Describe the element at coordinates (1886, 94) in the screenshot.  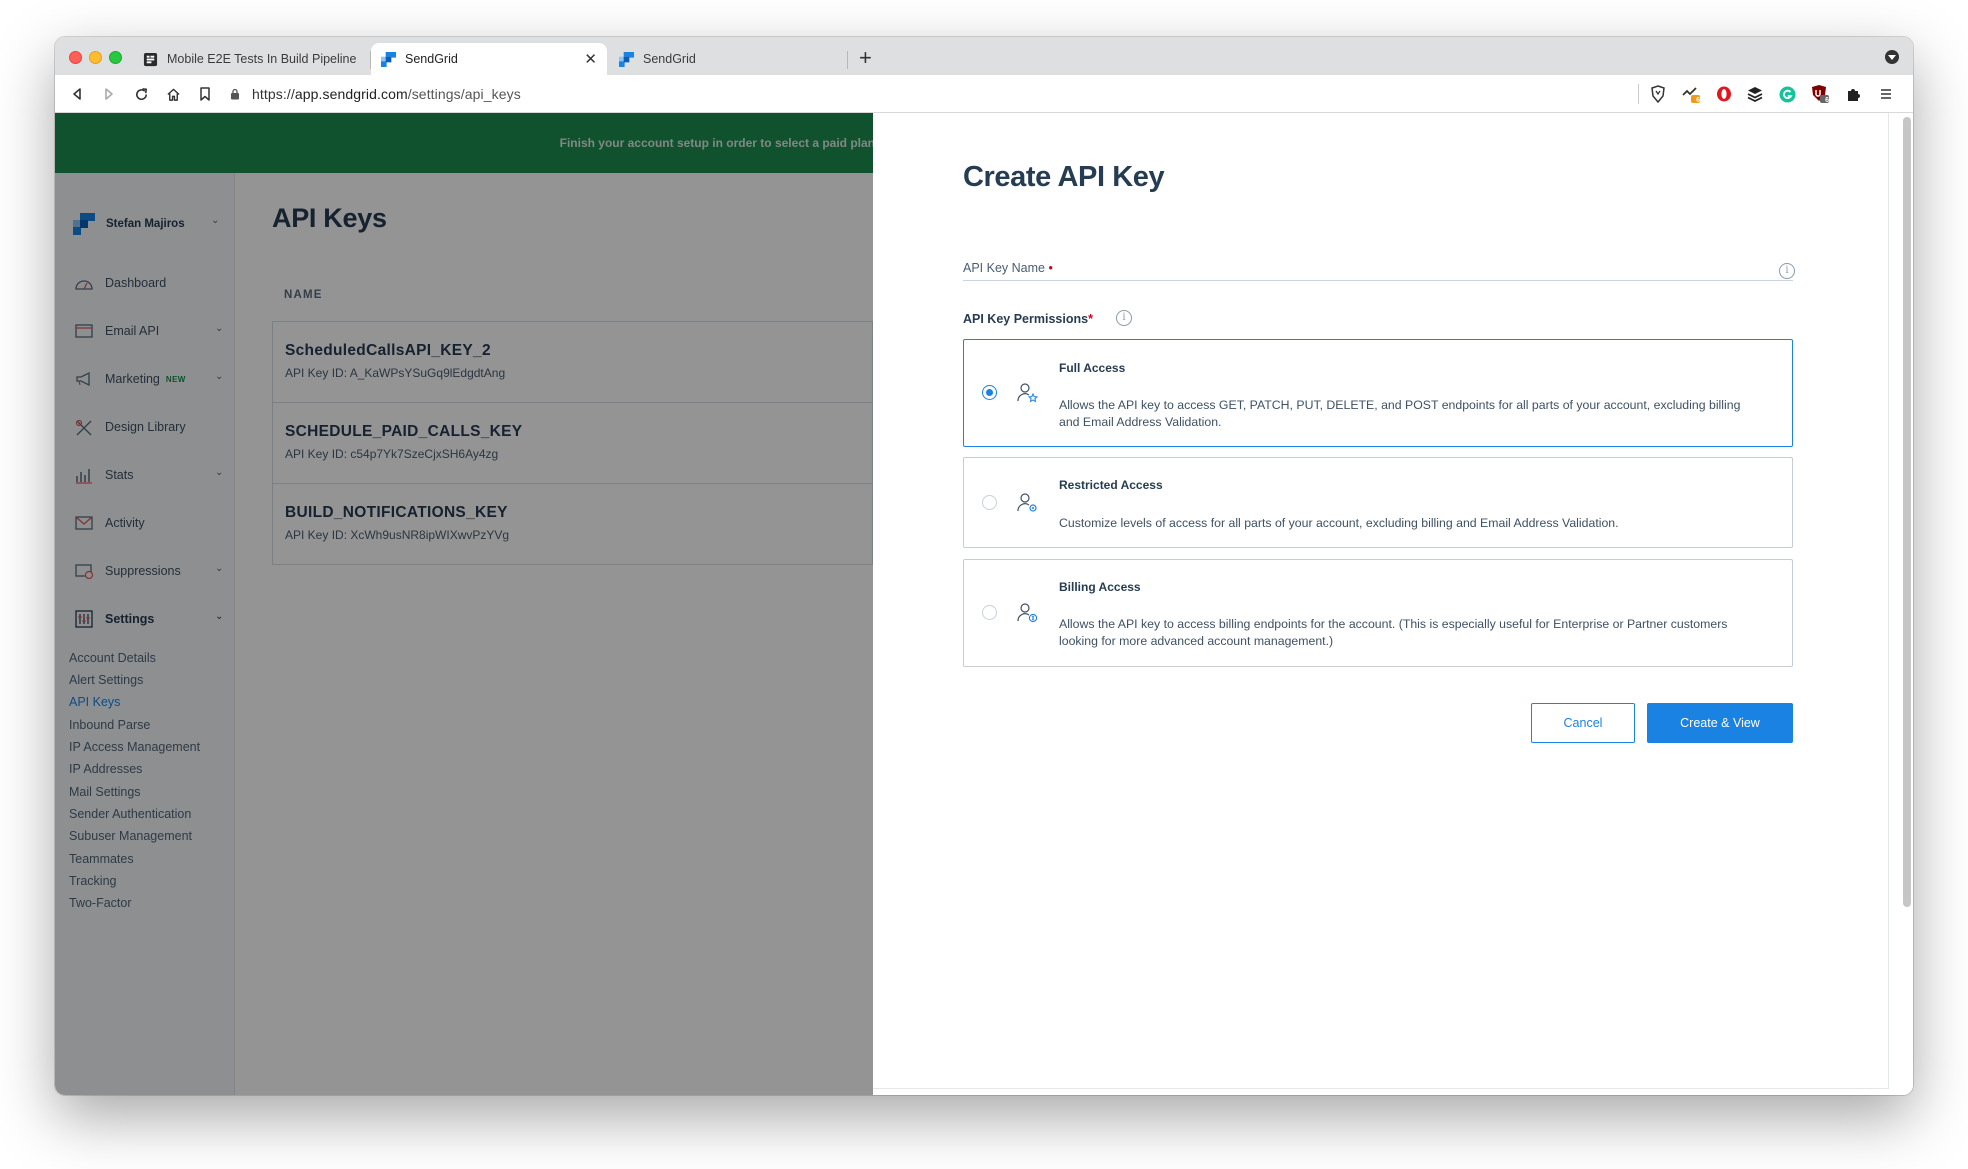
I see `browser-menu-icon` at that location.